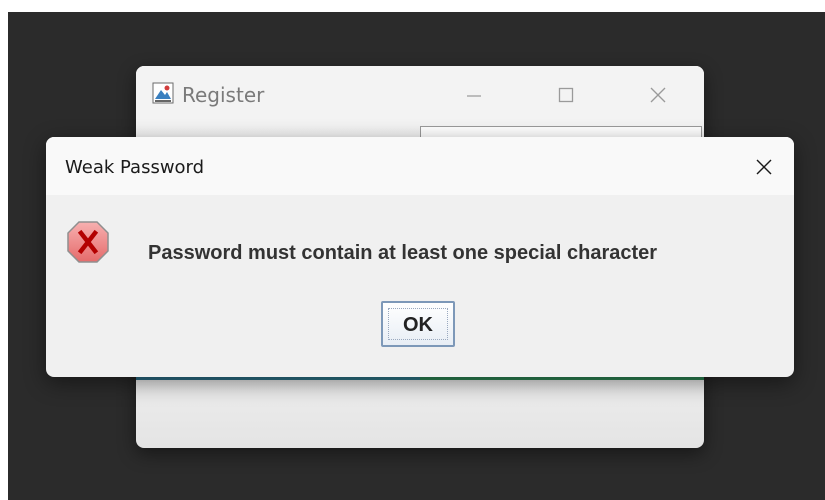 The height and width of the screenshot is (500, 825). What do you see at coordinates (420, 97) in the screenshot?
I see `register-titlebar: Register` at bounding box center [420, 97].